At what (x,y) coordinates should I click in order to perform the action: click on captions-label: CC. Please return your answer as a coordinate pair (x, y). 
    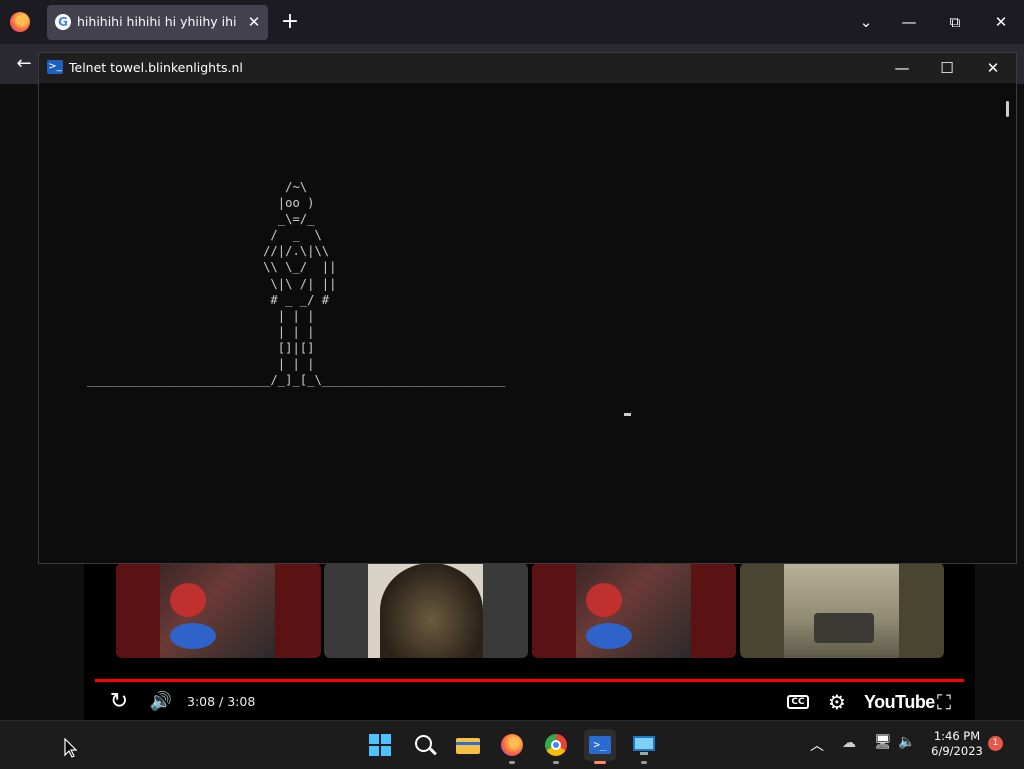
    Looking at the image, I should click on (798, 702).